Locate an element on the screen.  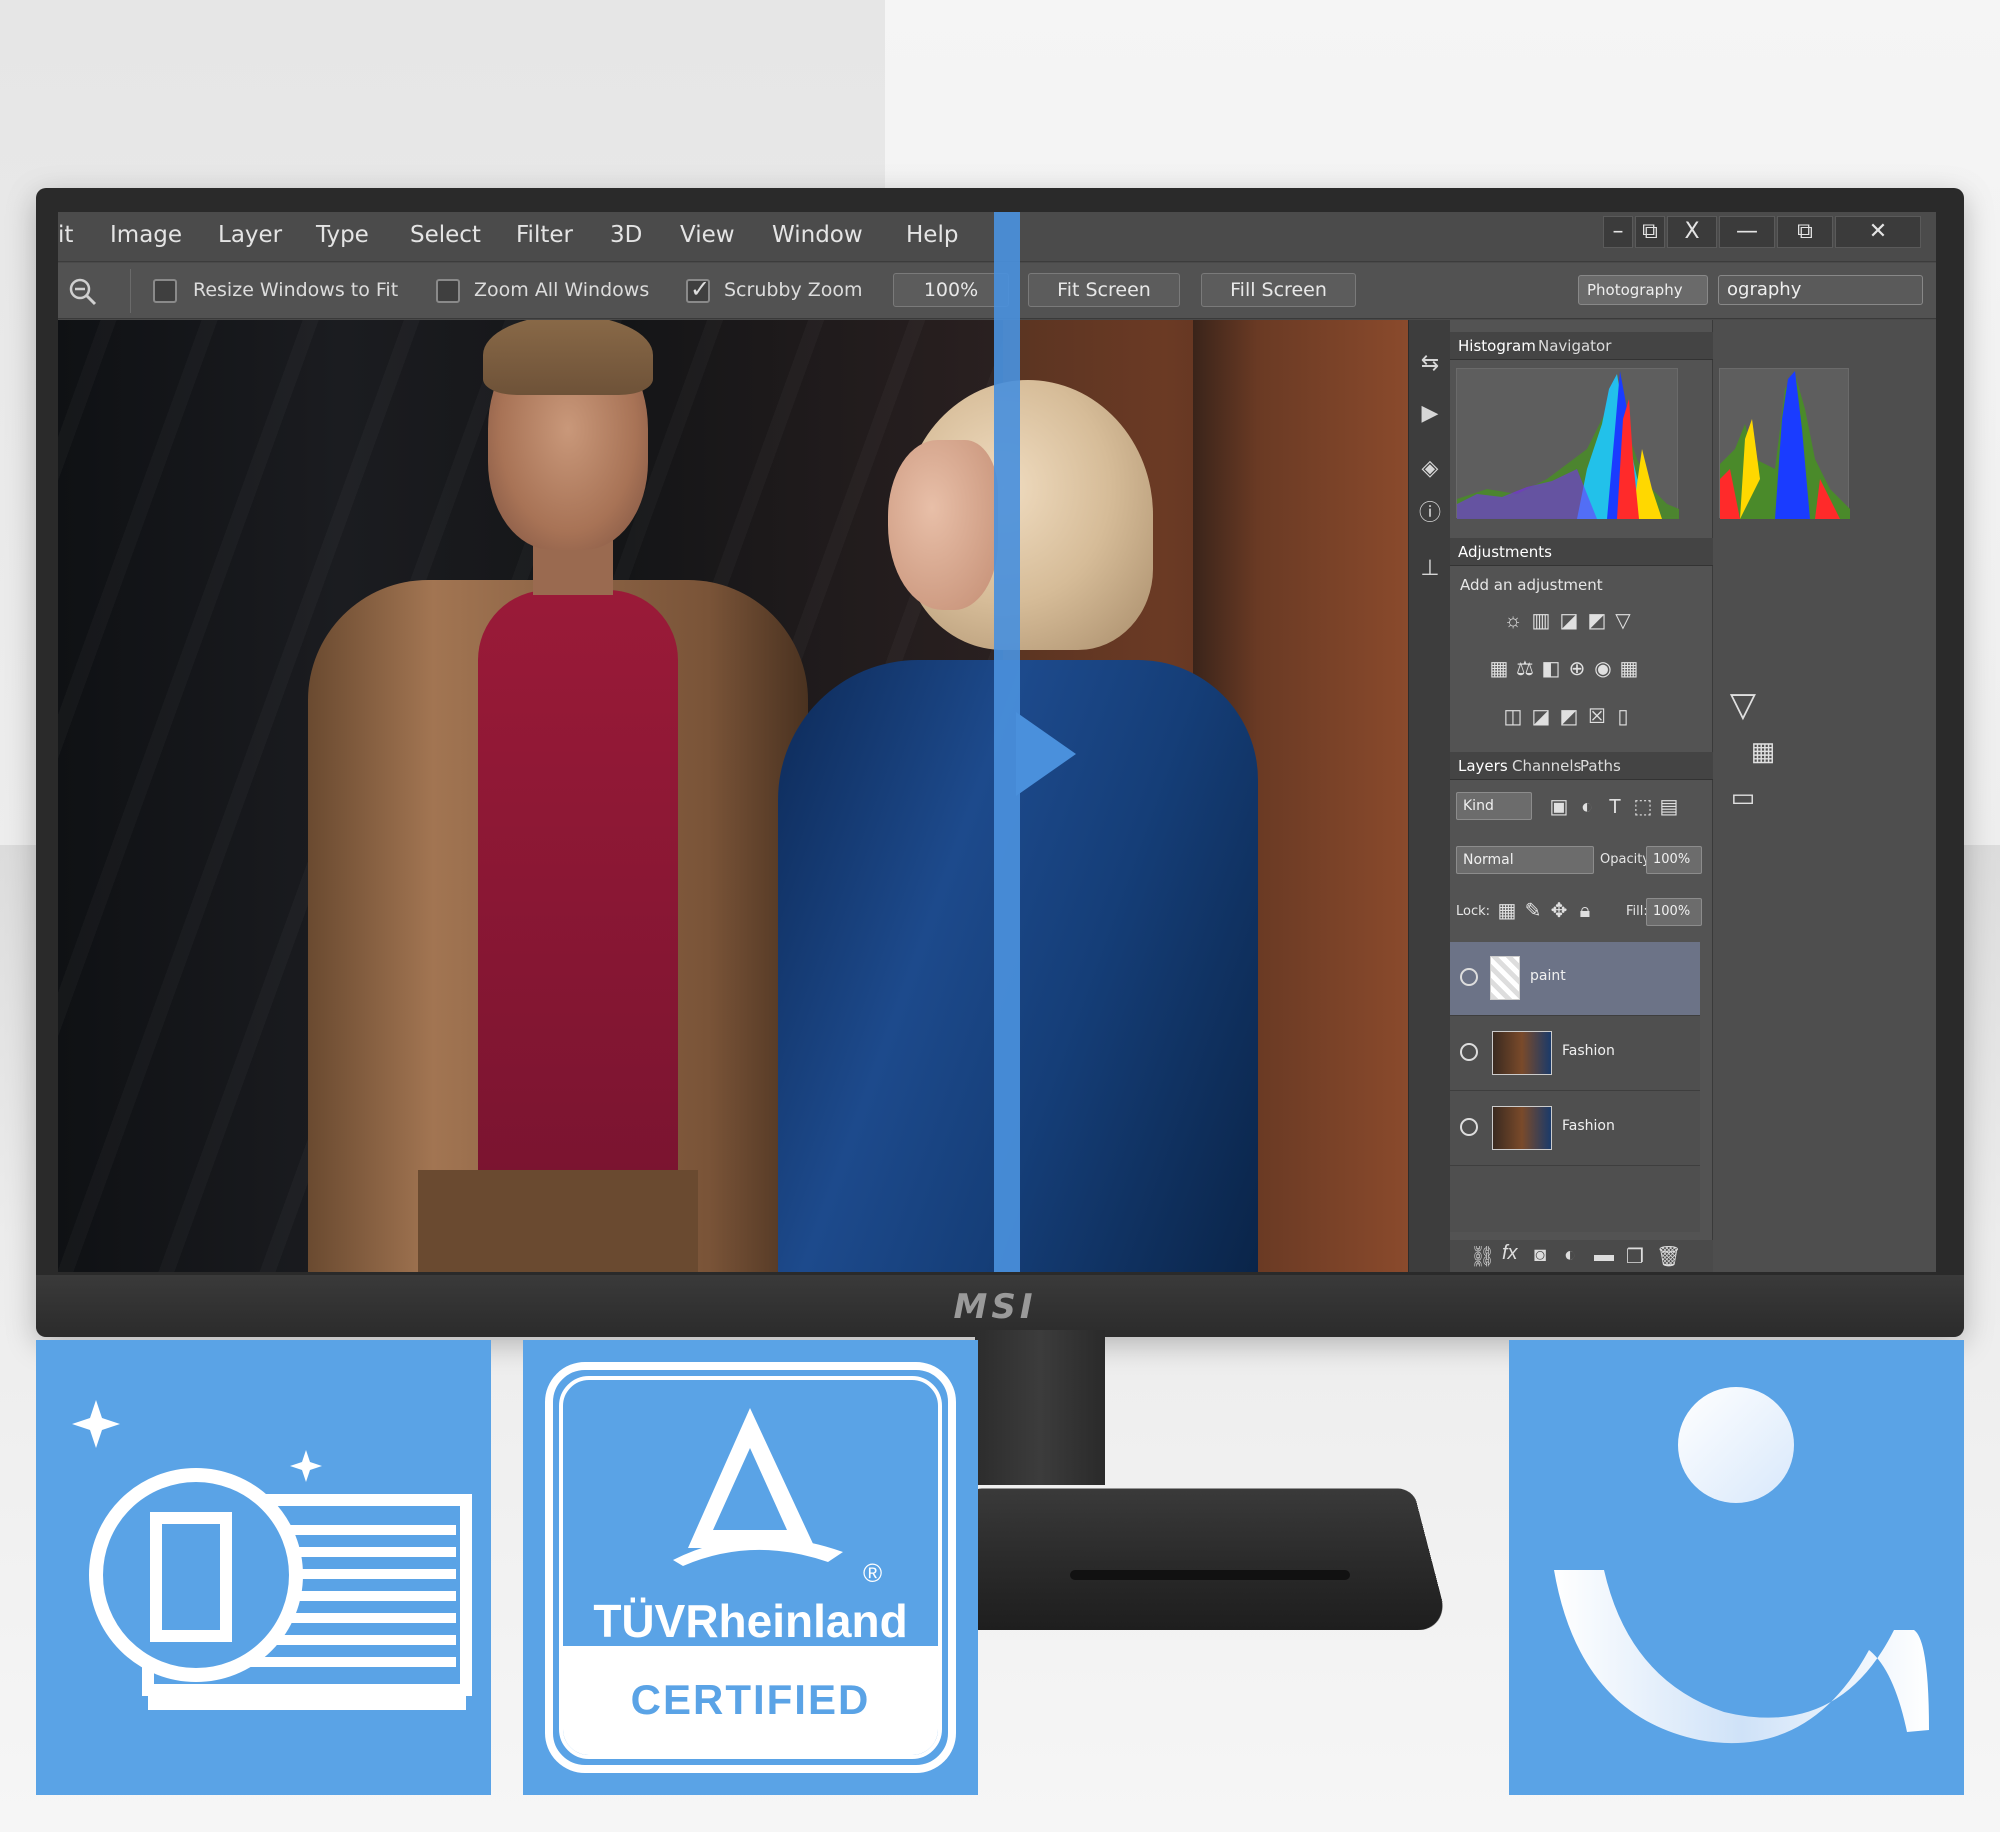
curves-icon: ◪ is located at coordinates (1569, 621).